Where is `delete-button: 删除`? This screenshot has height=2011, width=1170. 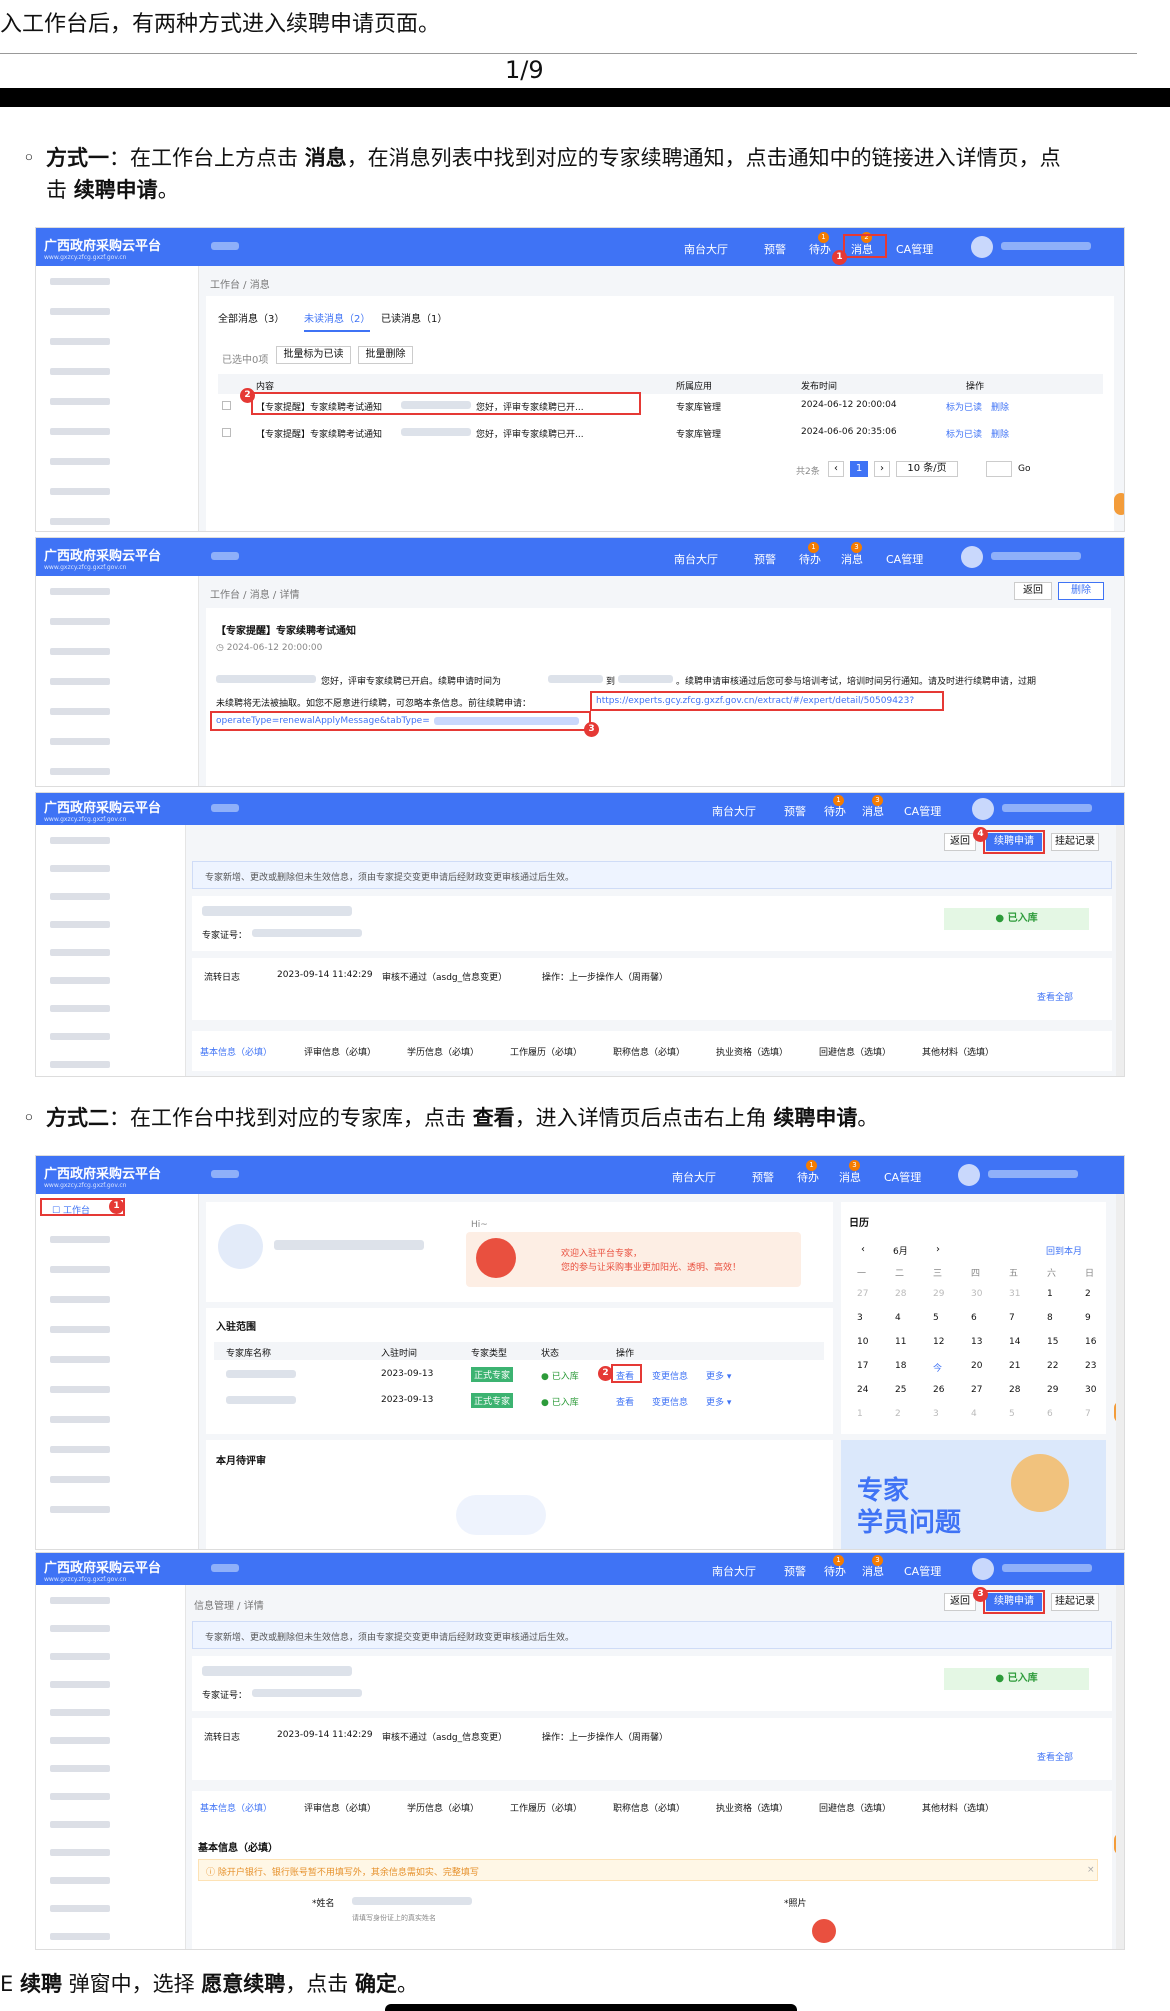 delete-button: 删除 is located at coordinates (1081, 591).